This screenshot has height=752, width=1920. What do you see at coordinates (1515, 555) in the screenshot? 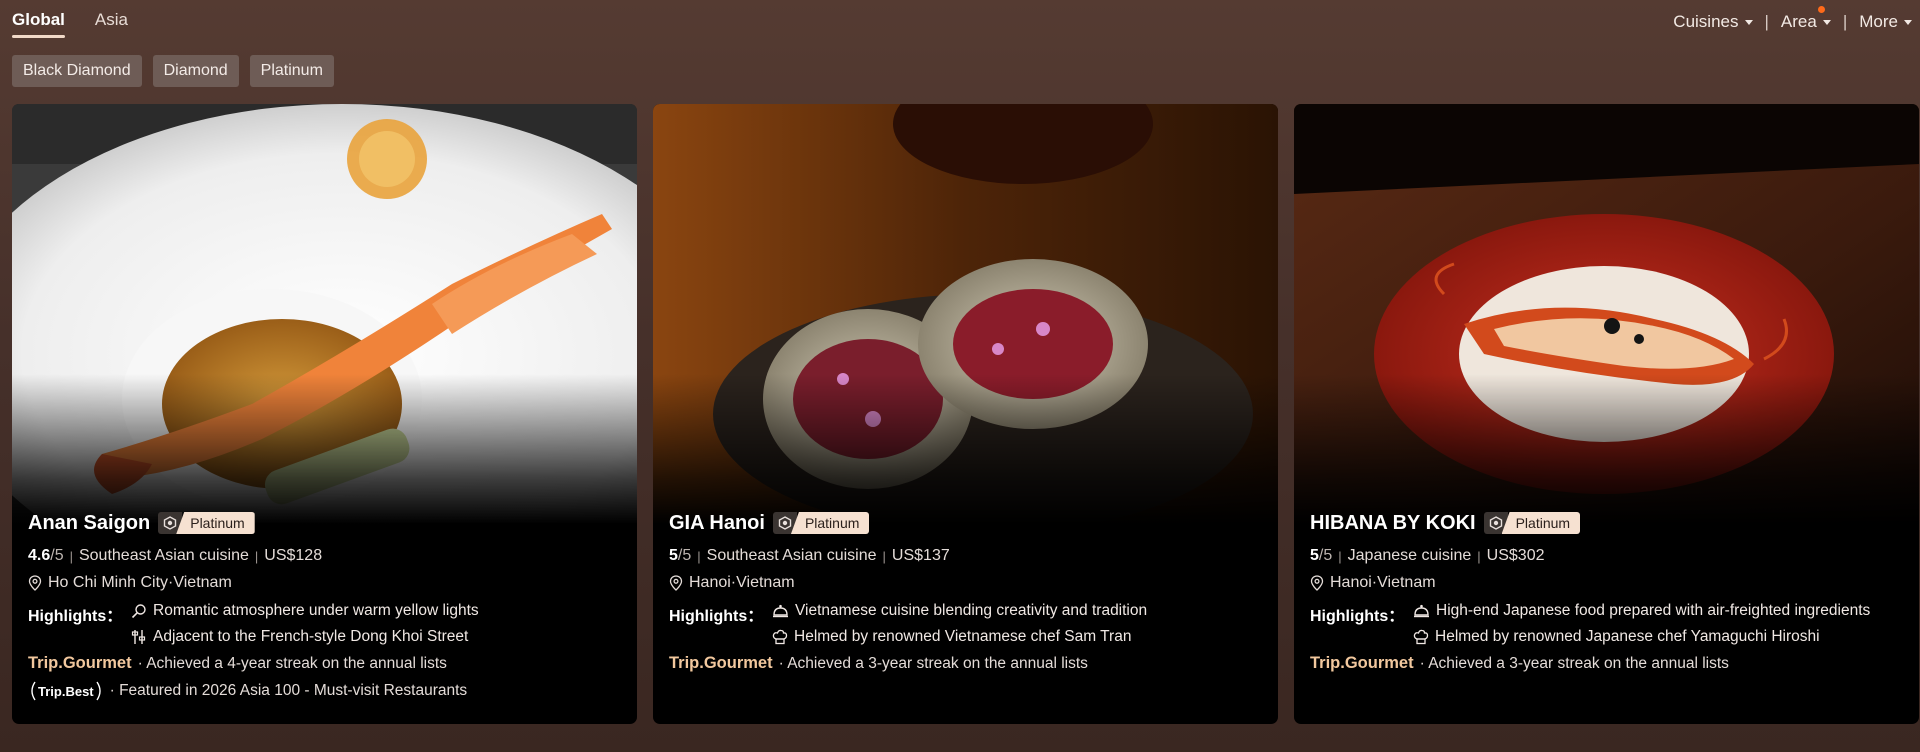
I see `price: US$302` at bounding box center [1515, 555].